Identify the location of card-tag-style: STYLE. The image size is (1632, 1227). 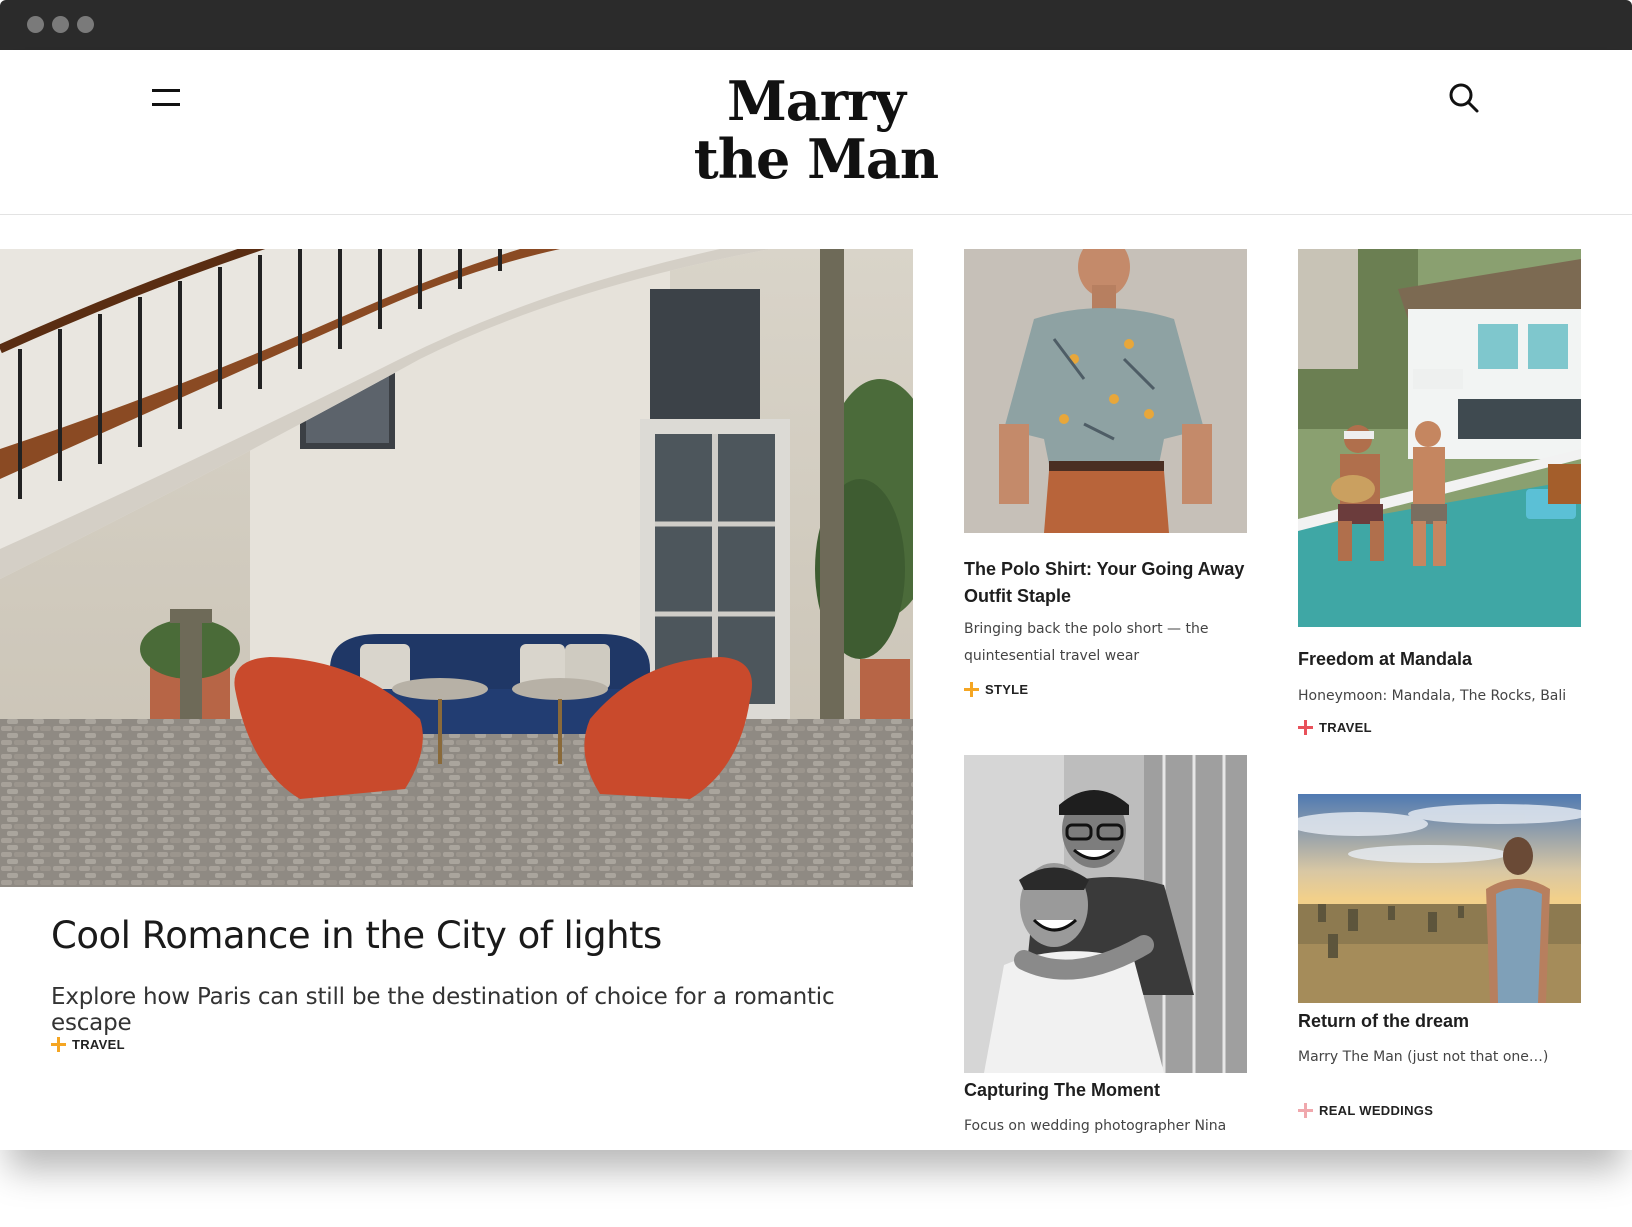
(996, 689).